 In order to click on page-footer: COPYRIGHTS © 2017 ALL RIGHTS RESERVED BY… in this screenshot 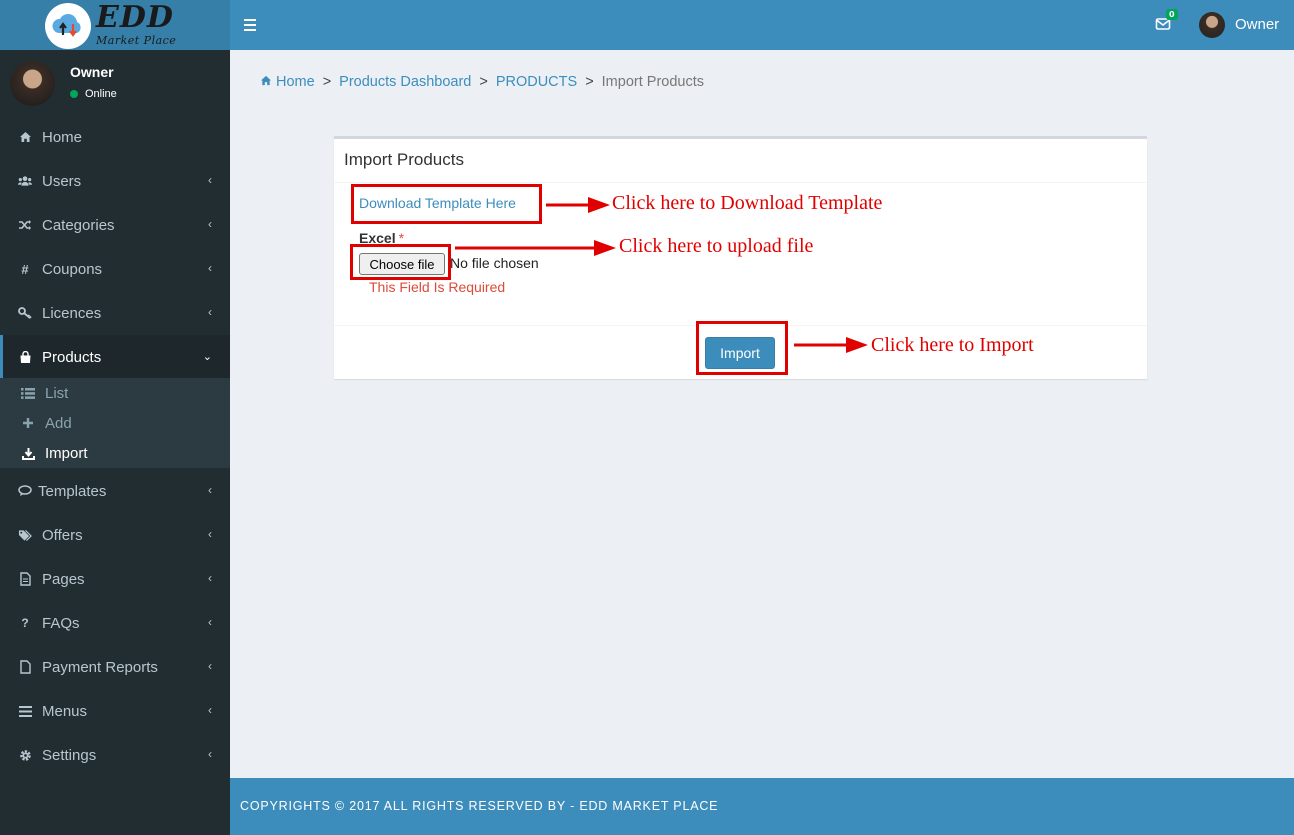, I will do `click(762, 806)`.